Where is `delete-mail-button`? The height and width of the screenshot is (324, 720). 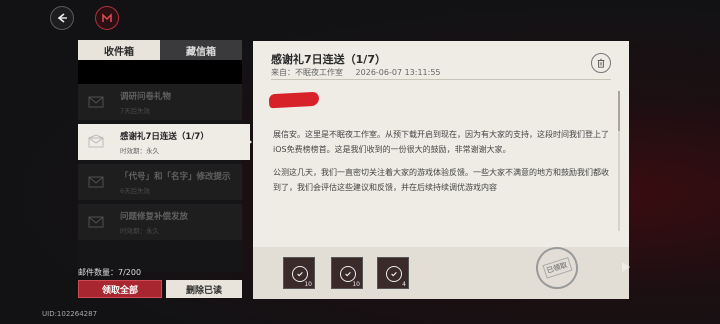
delete-mail-button is located at coordinates (601, 63).